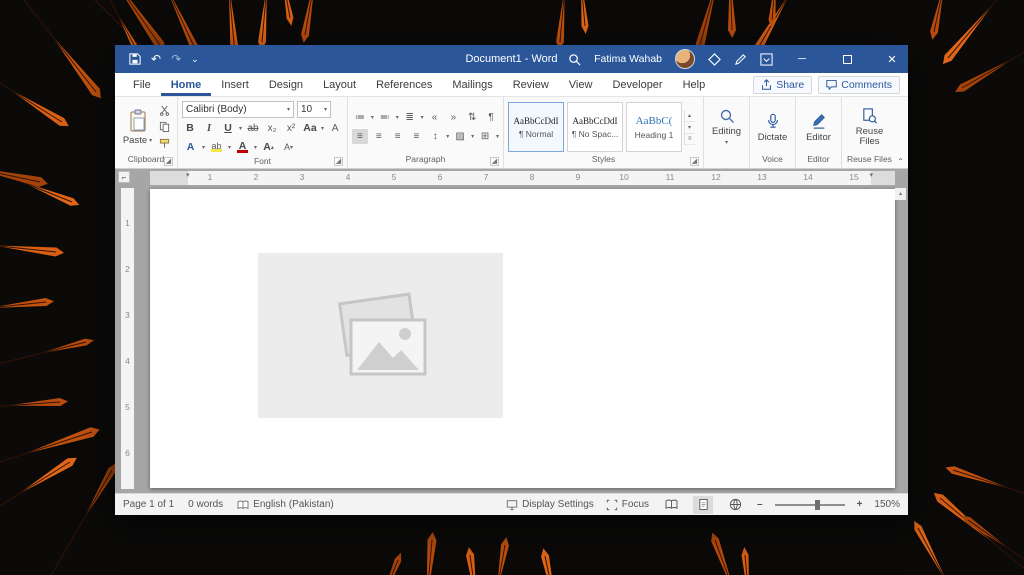 The height and width of the screenshot is (575, 1024). Describe the element at coordinates (385, 117) in the screenshot. I see `numbering-button: ≕` at that location.